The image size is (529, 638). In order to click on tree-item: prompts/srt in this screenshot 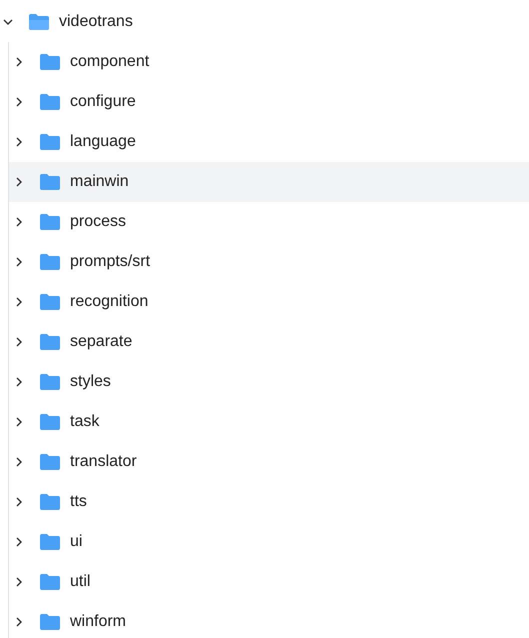, I will do `click(269, 262)`.